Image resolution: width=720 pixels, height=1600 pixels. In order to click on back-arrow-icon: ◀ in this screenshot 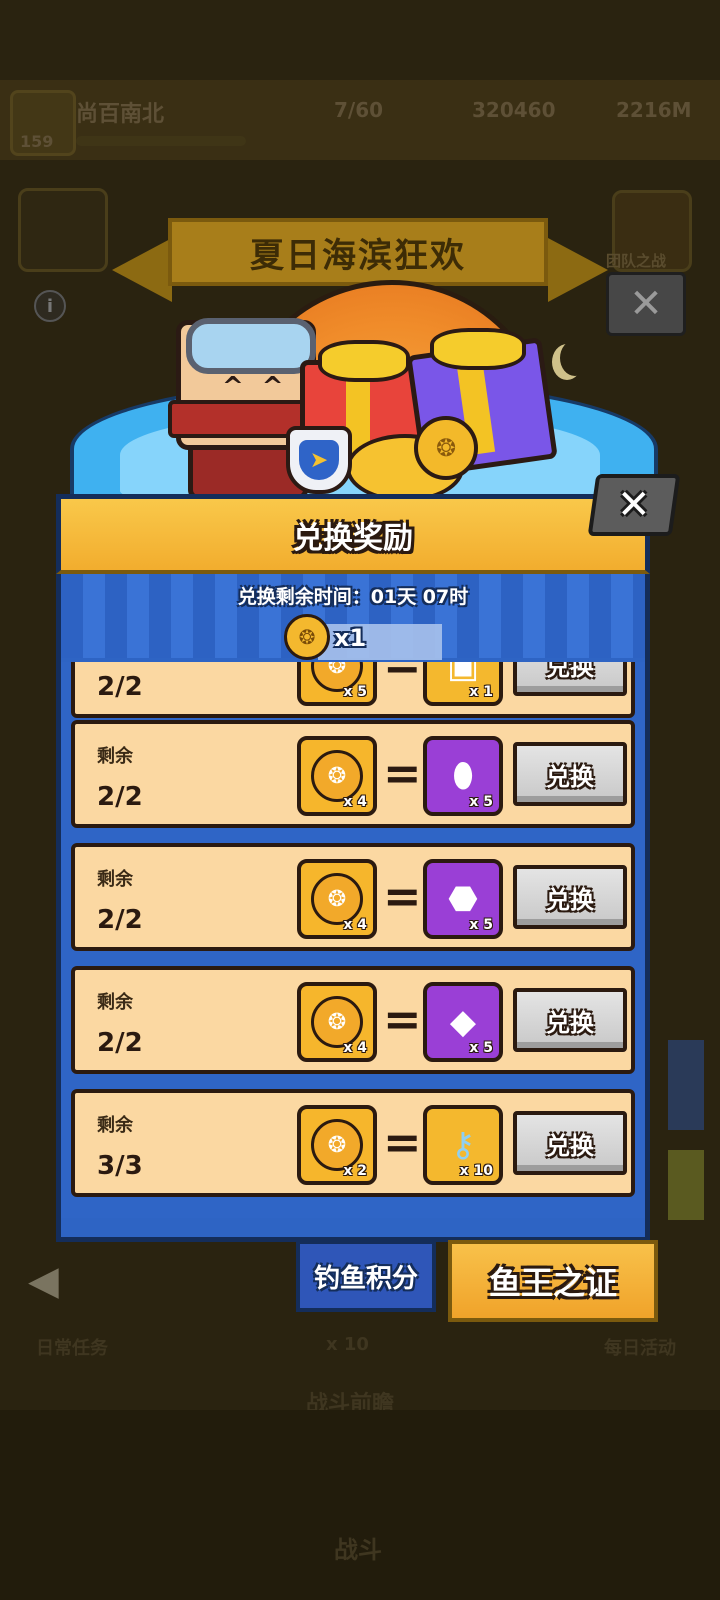, I will do `click(43, 1281)`.